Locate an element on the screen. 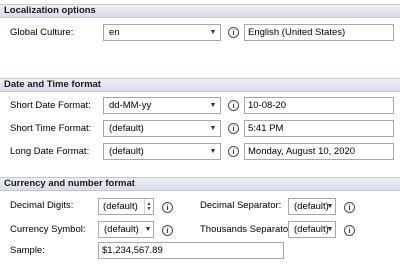  thousands-separator-value: (default) is located at coordinates (311, 229).